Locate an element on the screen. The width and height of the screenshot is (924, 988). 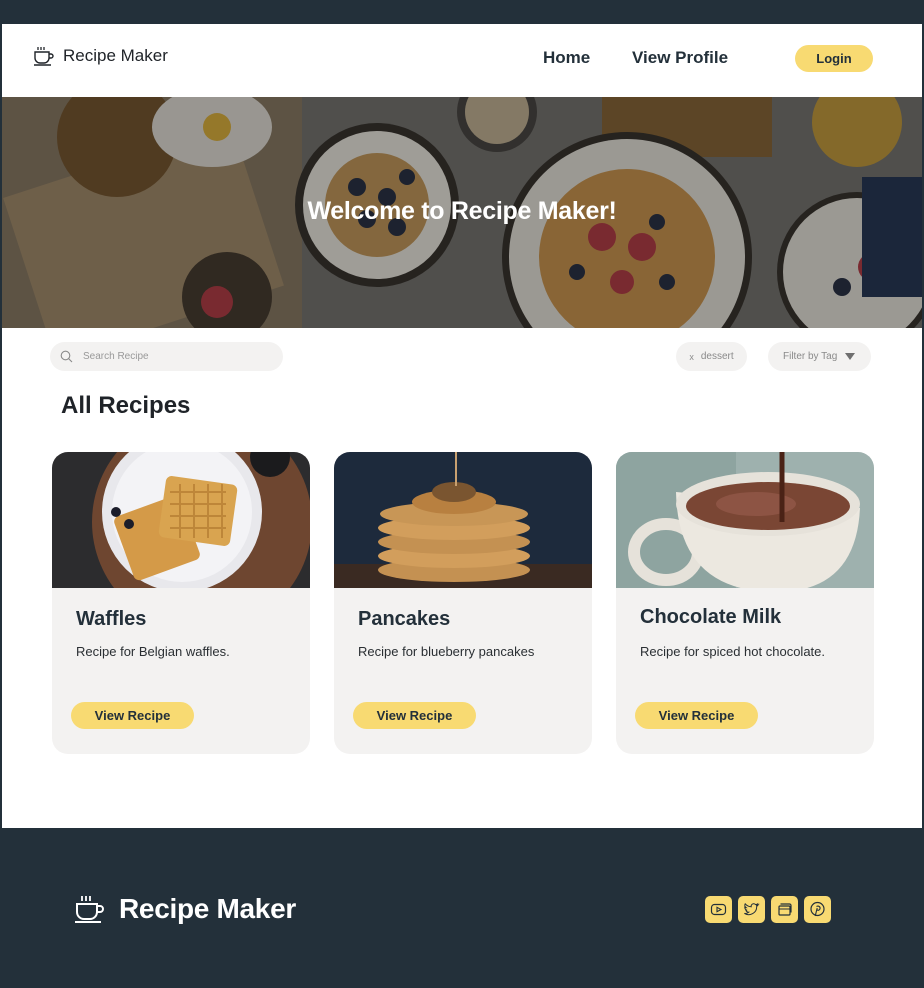
section-title: All Recipes is located at coordinates (126, 405).